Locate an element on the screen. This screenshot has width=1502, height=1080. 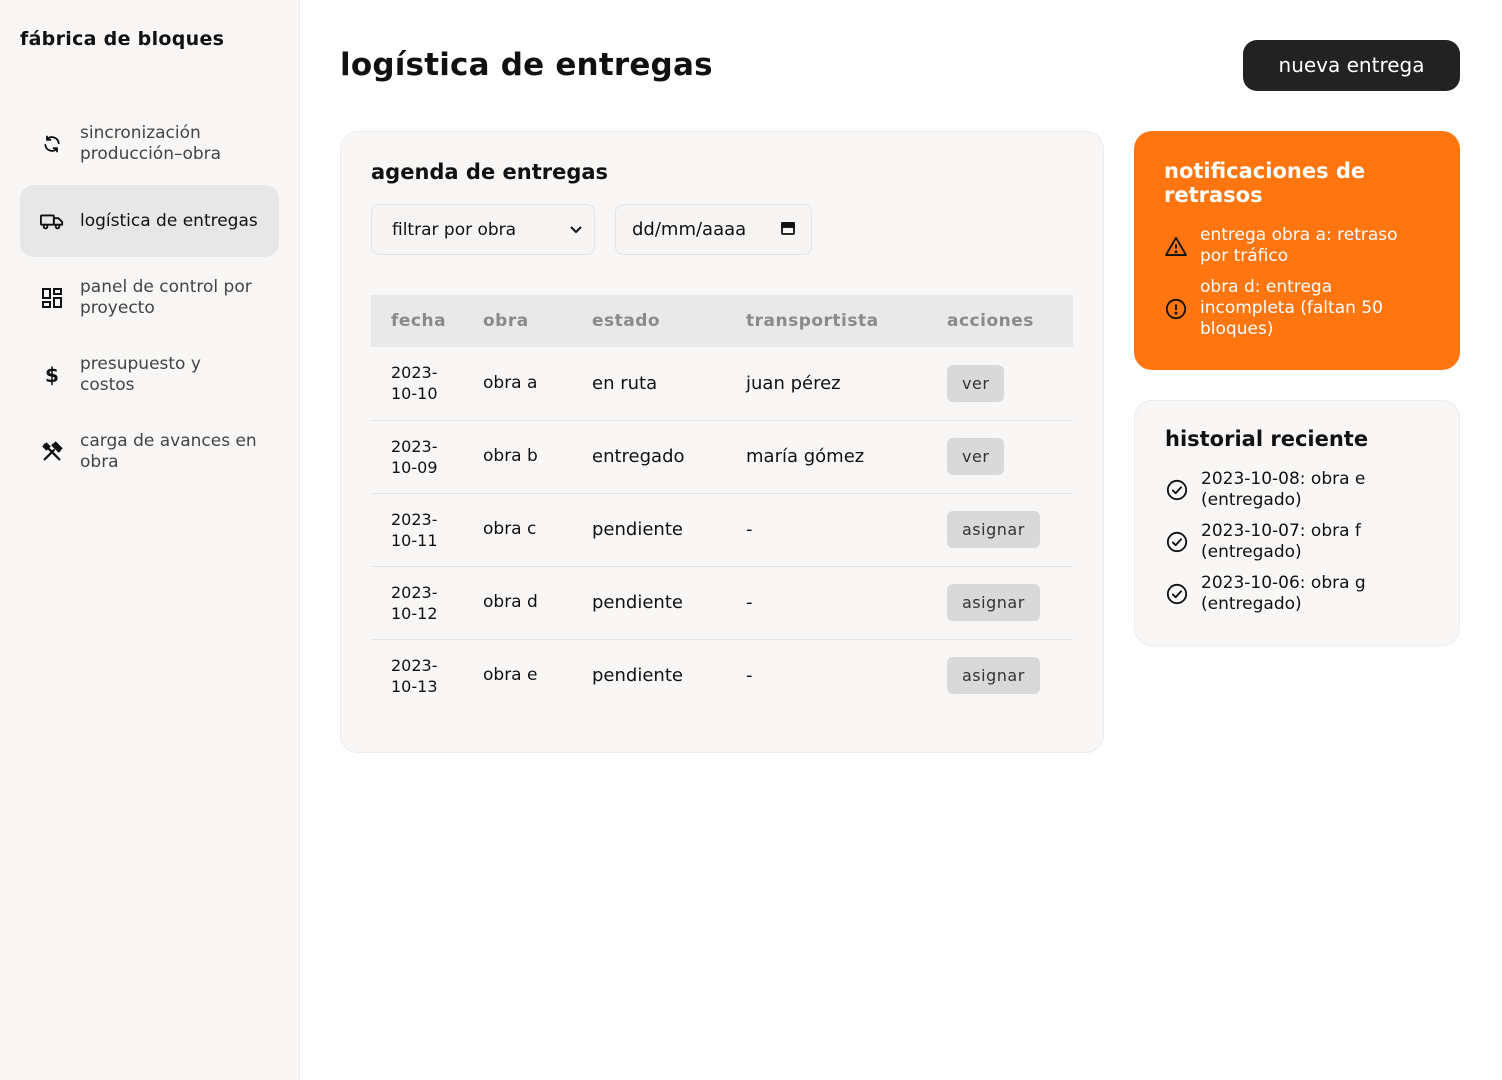
table-row: 2023-10-10 obra a en ruta juan pérez ver is located at coordinates (722, 384).